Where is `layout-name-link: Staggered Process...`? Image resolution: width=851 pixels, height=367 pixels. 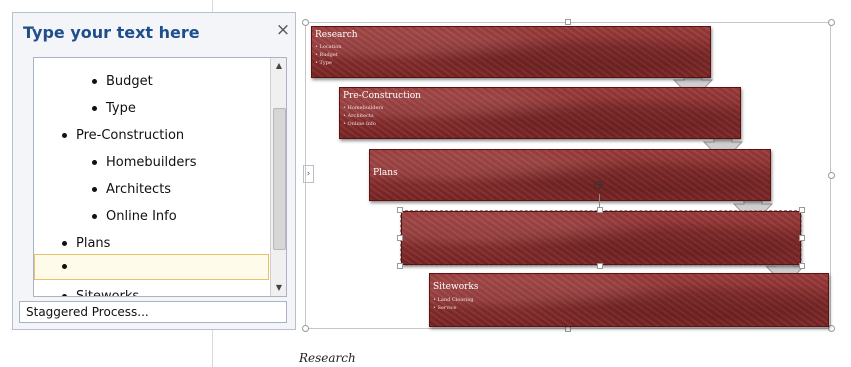 layout-name-link: Staggered Process... is located at coordinates (153, 312).